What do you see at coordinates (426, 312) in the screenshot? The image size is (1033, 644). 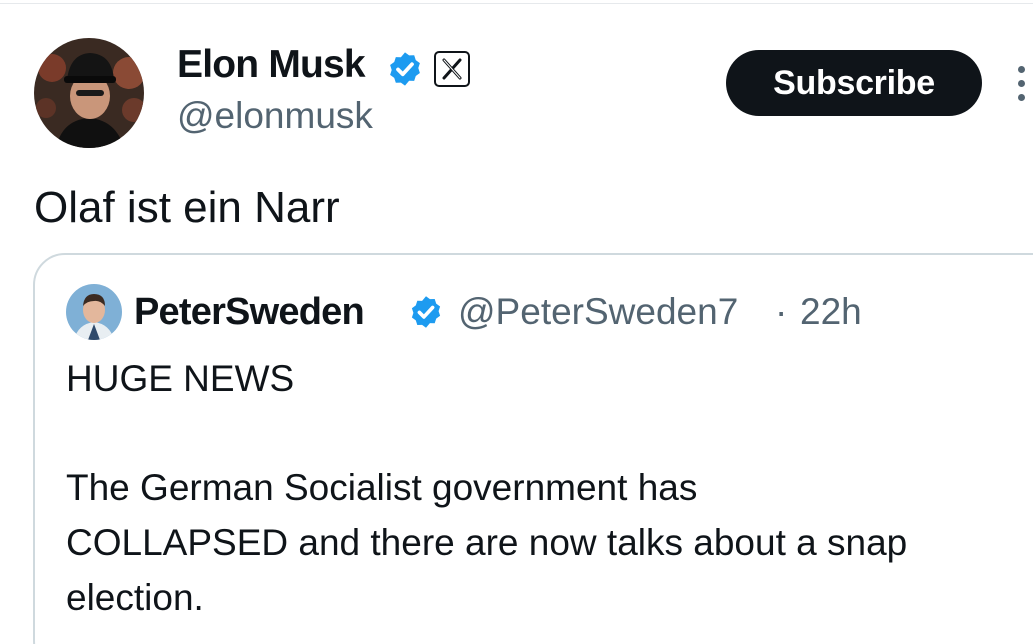 I see `quoted-verified-badge-icon` at bounding box center [426, 312].